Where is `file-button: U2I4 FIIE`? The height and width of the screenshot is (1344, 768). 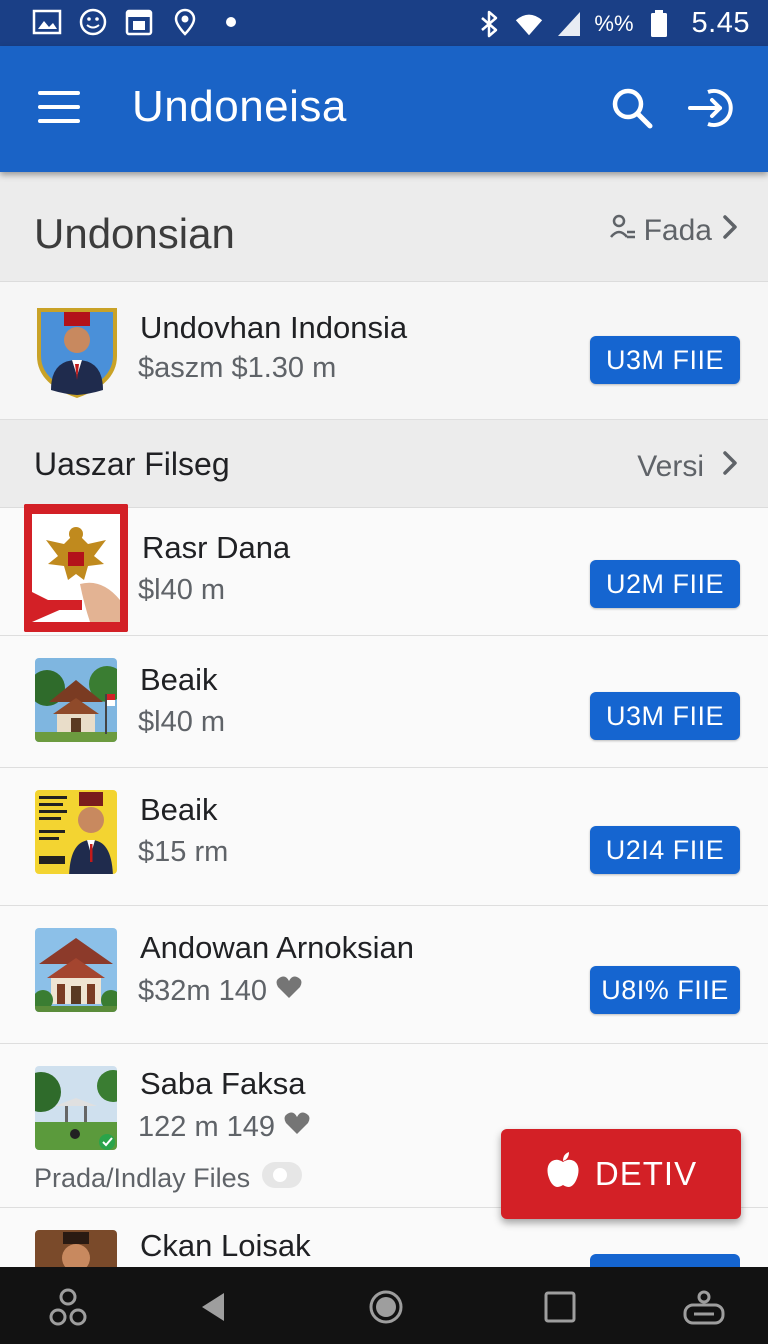 file-button: U2I4 FIIE is located at coordinates (665, 850).